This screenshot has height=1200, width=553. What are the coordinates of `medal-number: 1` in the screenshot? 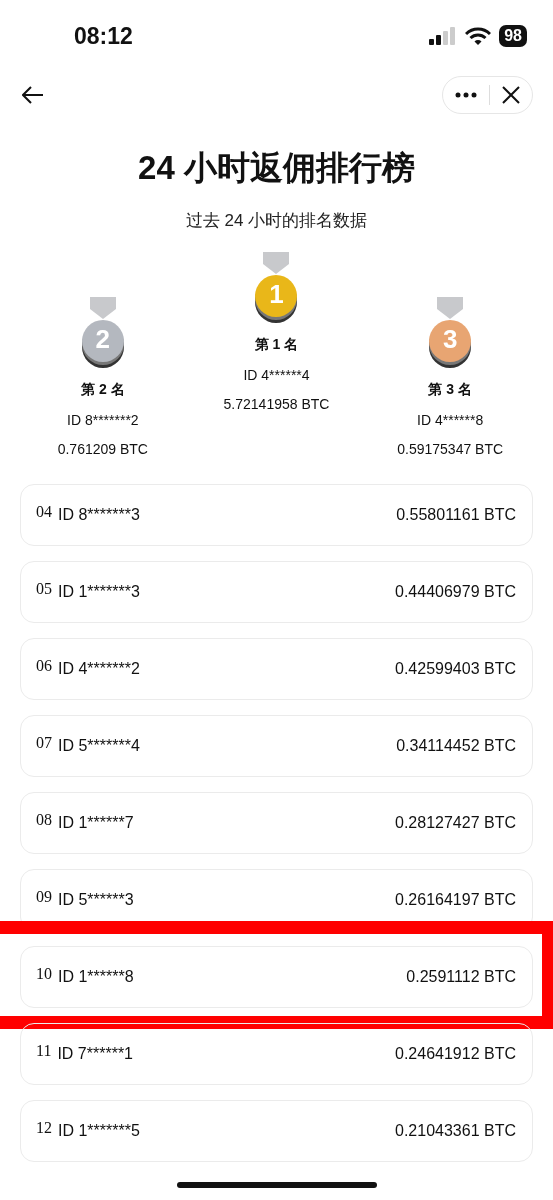 It's located at (276, 294).